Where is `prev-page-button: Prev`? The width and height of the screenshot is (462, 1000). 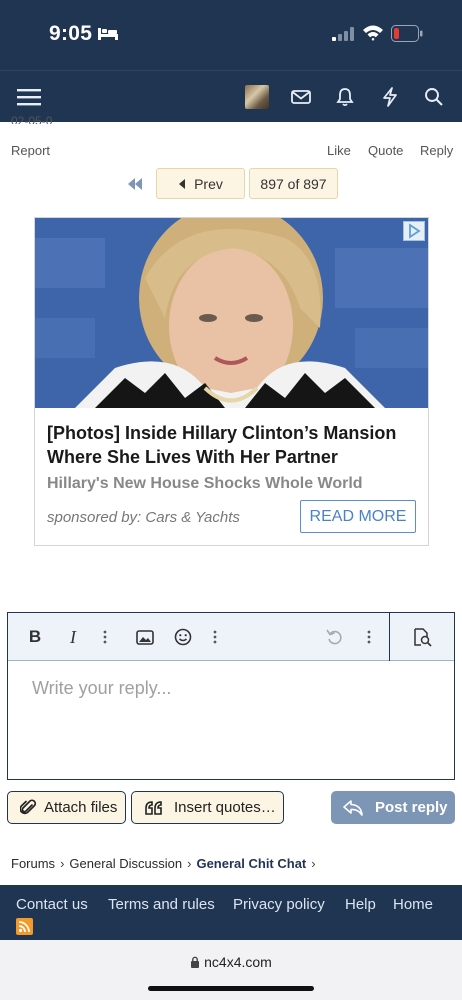 prev-page-button: Prev is located at coordinates (200, 183).